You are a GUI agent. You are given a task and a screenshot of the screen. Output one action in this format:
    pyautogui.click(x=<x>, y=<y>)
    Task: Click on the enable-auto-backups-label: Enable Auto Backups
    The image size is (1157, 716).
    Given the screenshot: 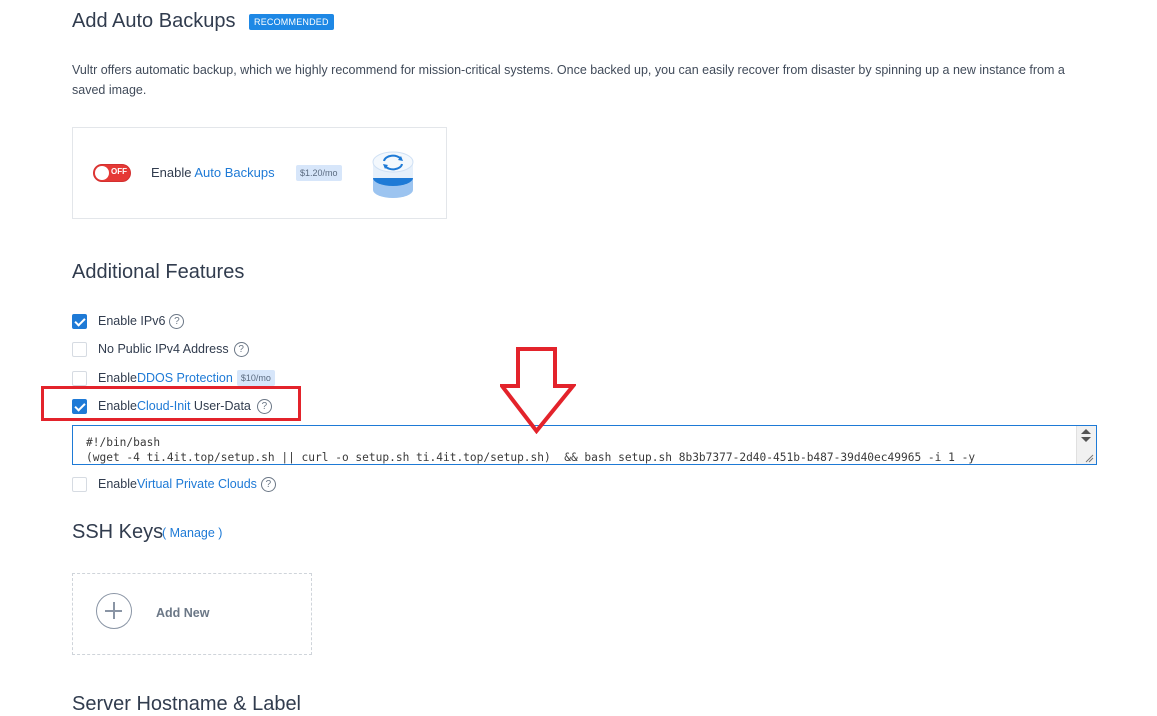 What is the action you would take?
    pyautogui.click(x=213, y=172)
    